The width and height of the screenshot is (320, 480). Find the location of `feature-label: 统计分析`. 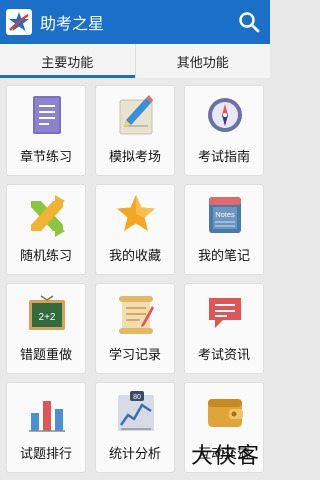

feature-label: 统计分析 is located at coordinates (134, 454).